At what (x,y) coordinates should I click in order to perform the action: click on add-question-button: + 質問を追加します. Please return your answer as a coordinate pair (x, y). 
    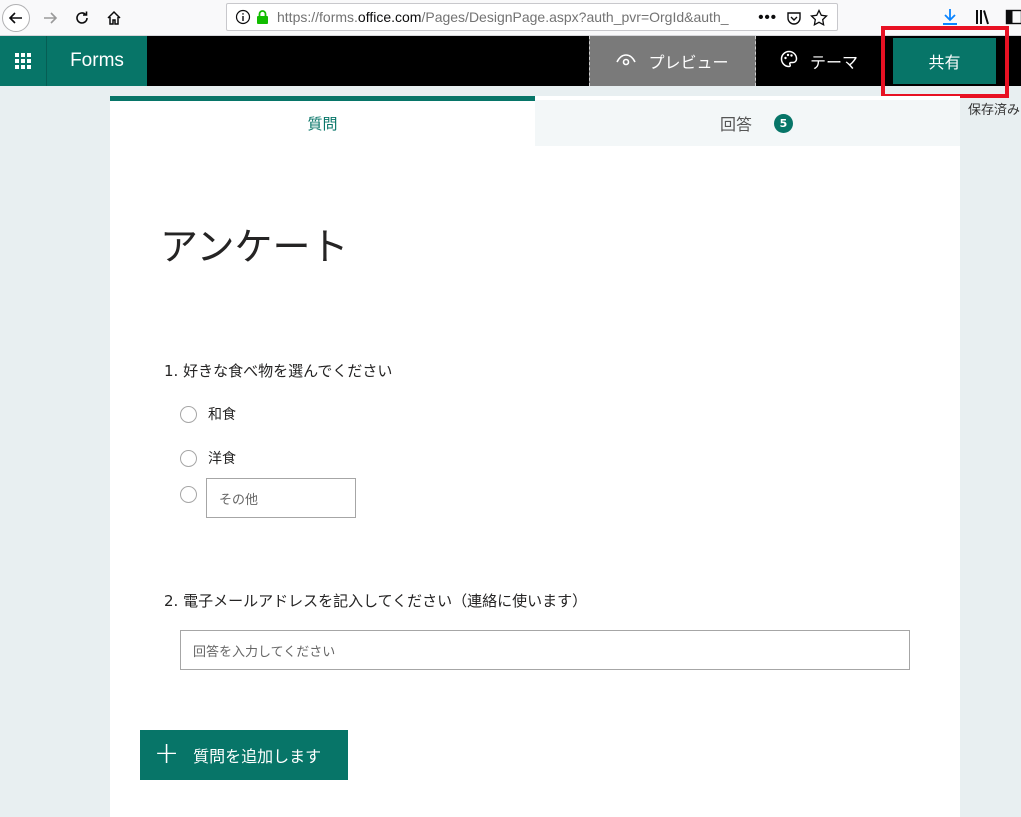
    Looking at the image, I should click on (244, 755).